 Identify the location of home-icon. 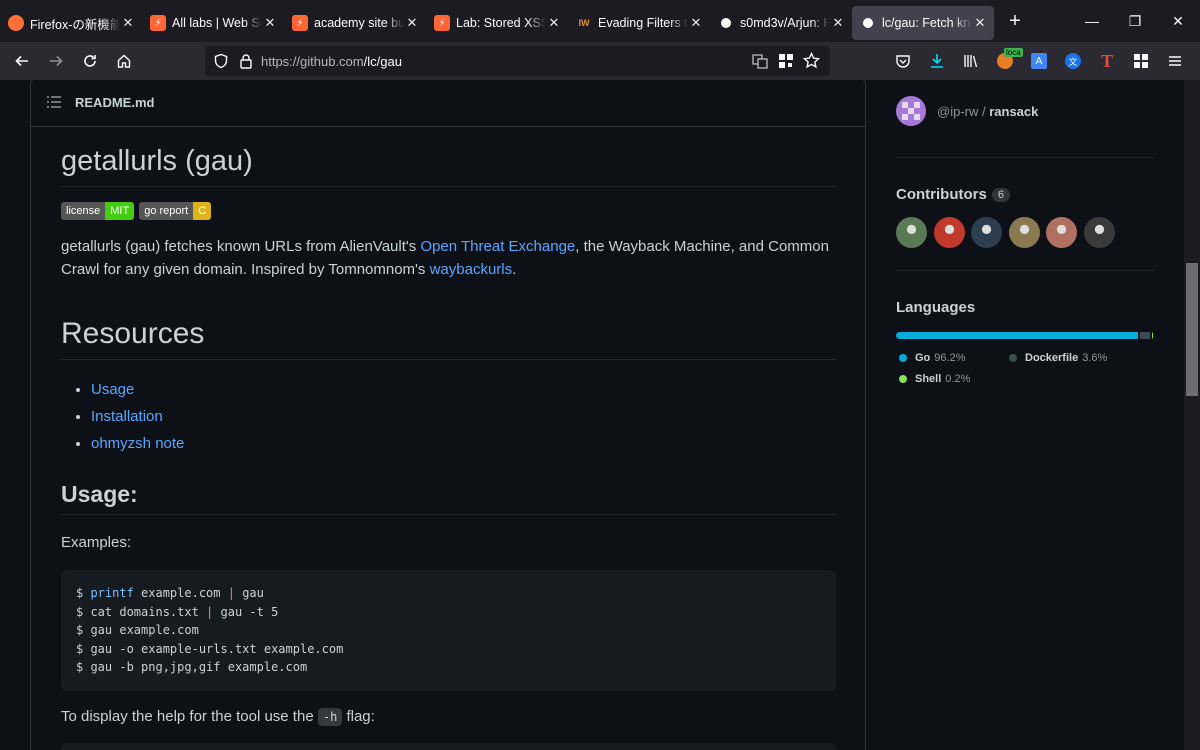
(124, 61).